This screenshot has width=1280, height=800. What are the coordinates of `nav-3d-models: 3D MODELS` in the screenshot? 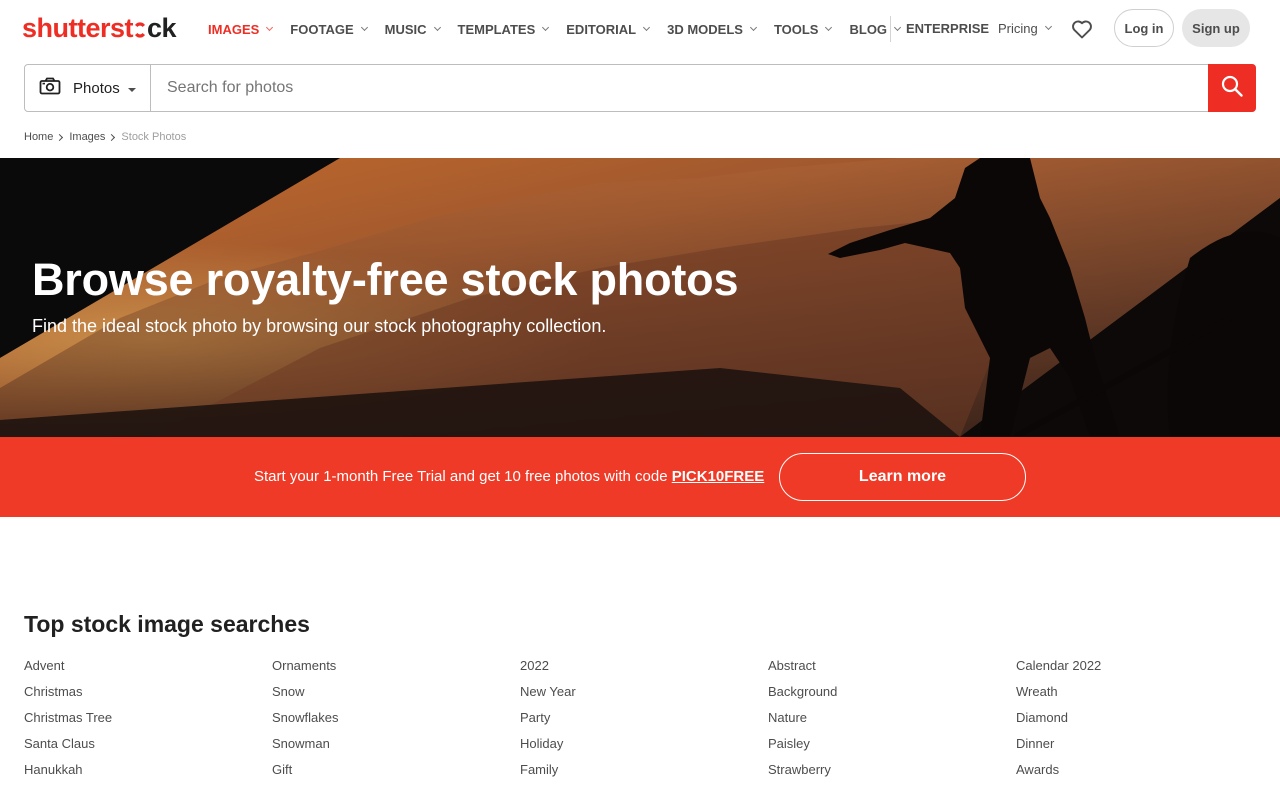 It's located at (712, 29).